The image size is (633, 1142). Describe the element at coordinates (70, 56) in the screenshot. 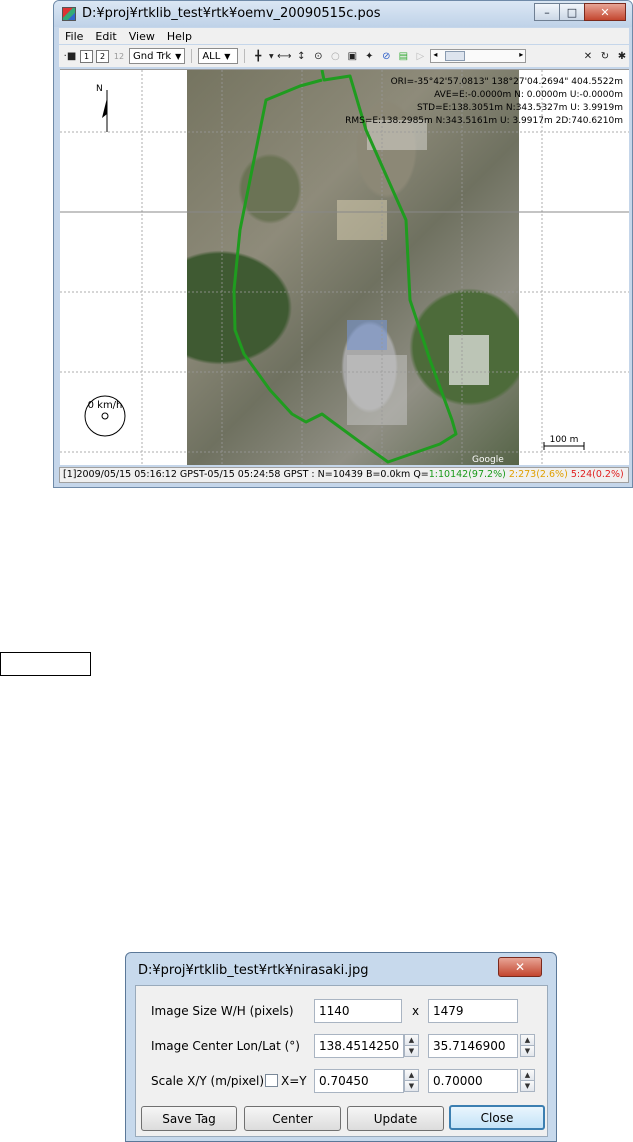

I see `dots-icon: ·■` at that location.